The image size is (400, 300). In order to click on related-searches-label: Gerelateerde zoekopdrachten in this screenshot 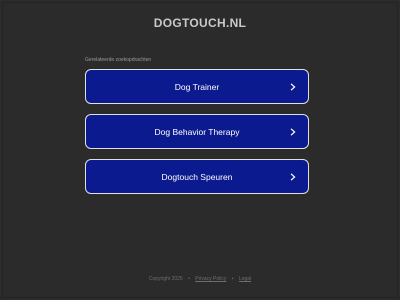, I will do `click(118, 60)`.